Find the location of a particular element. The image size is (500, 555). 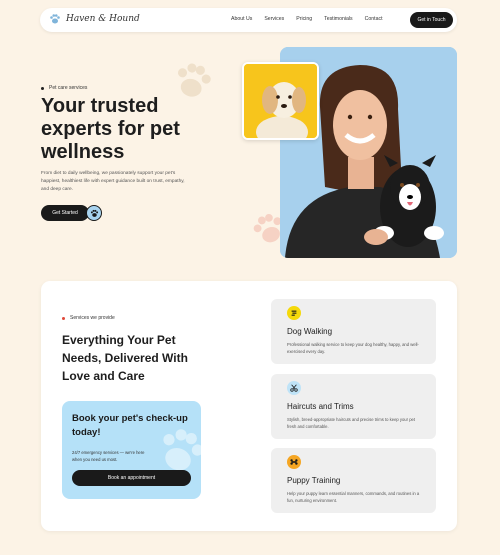

booking-title: Book your pet's check-up today! is located at coordinates (130, 425).